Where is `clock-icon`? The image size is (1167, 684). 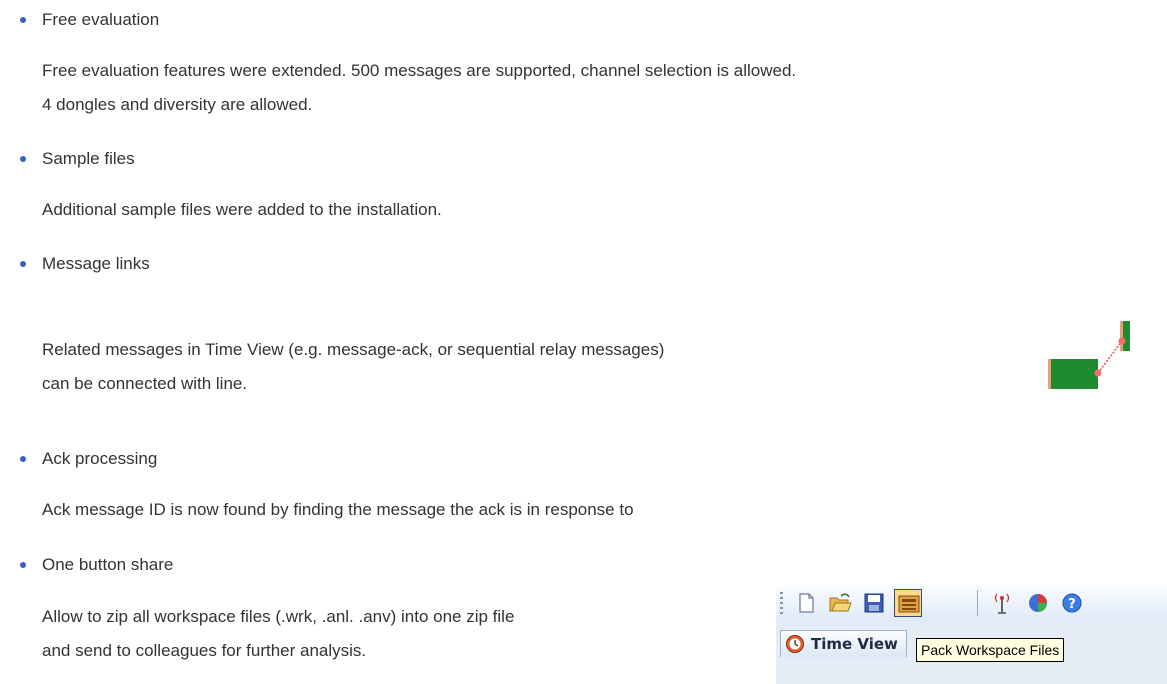
clock-icon is located at coordinates (795, 644).